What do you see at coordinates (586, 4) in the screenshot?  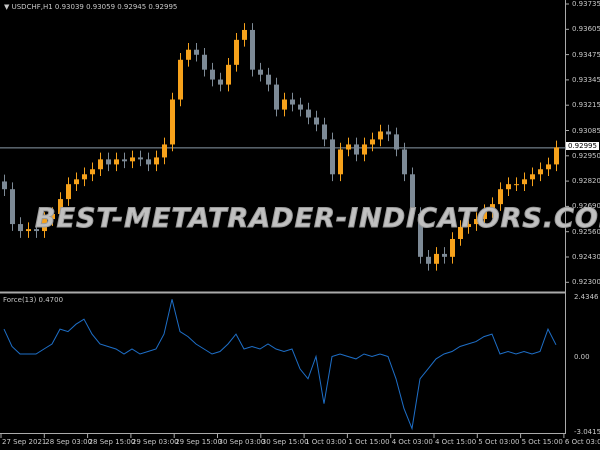 I see `price-tick-label: 0.93735` at bounding box center [586, 4].